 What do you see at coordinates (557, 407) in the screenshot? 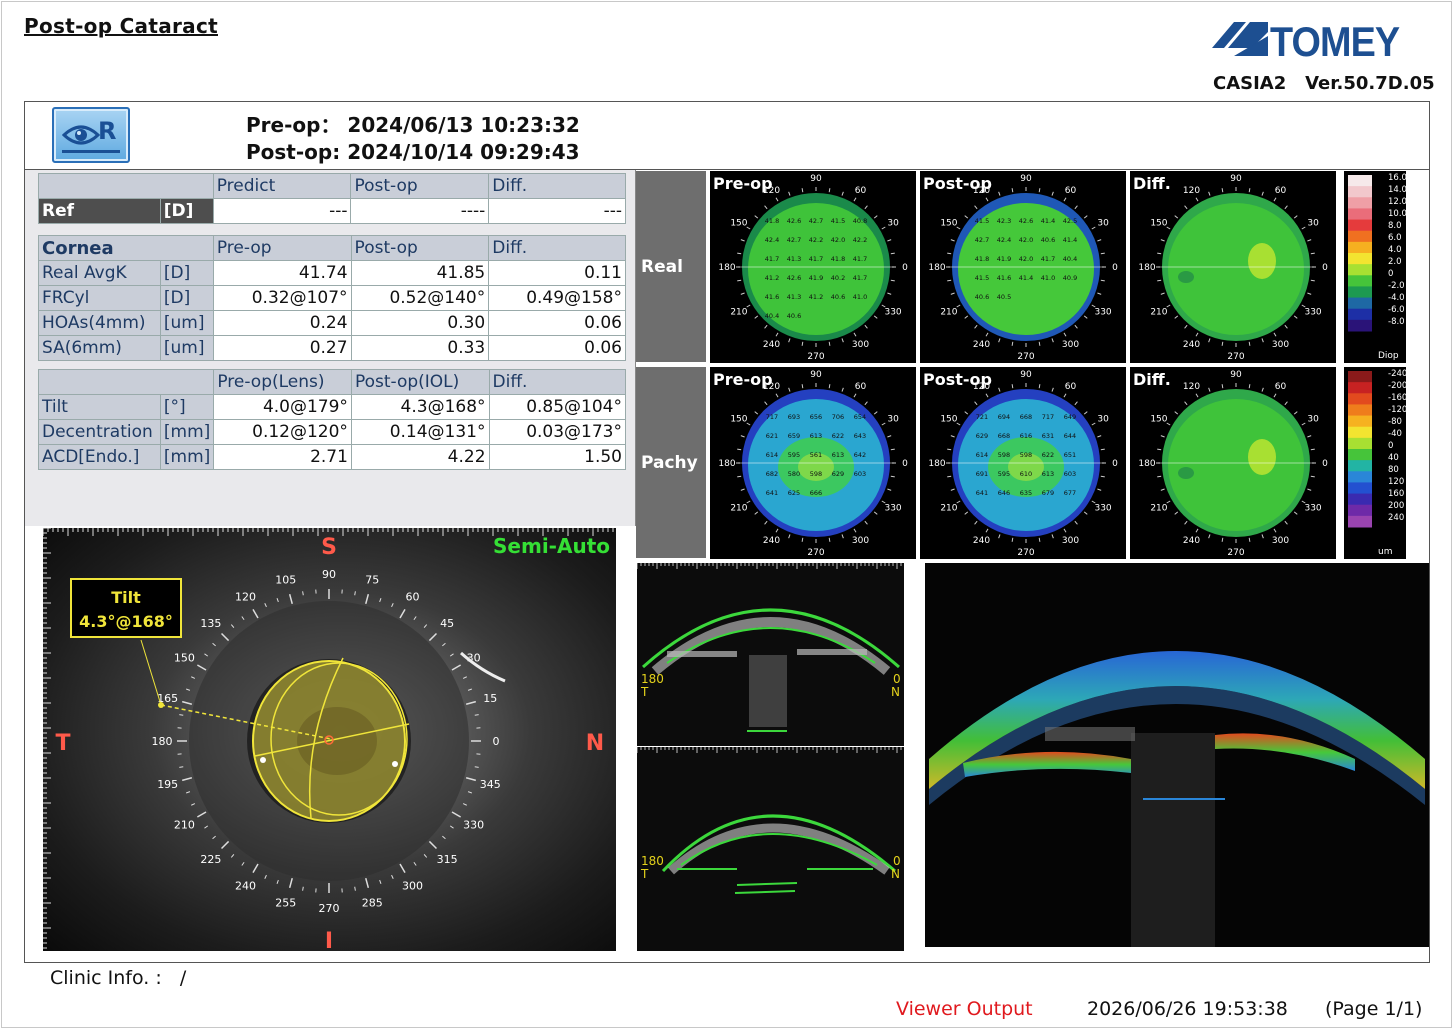
I see `cell-diff: 0.85@104°` at bounding box center [557, 407].